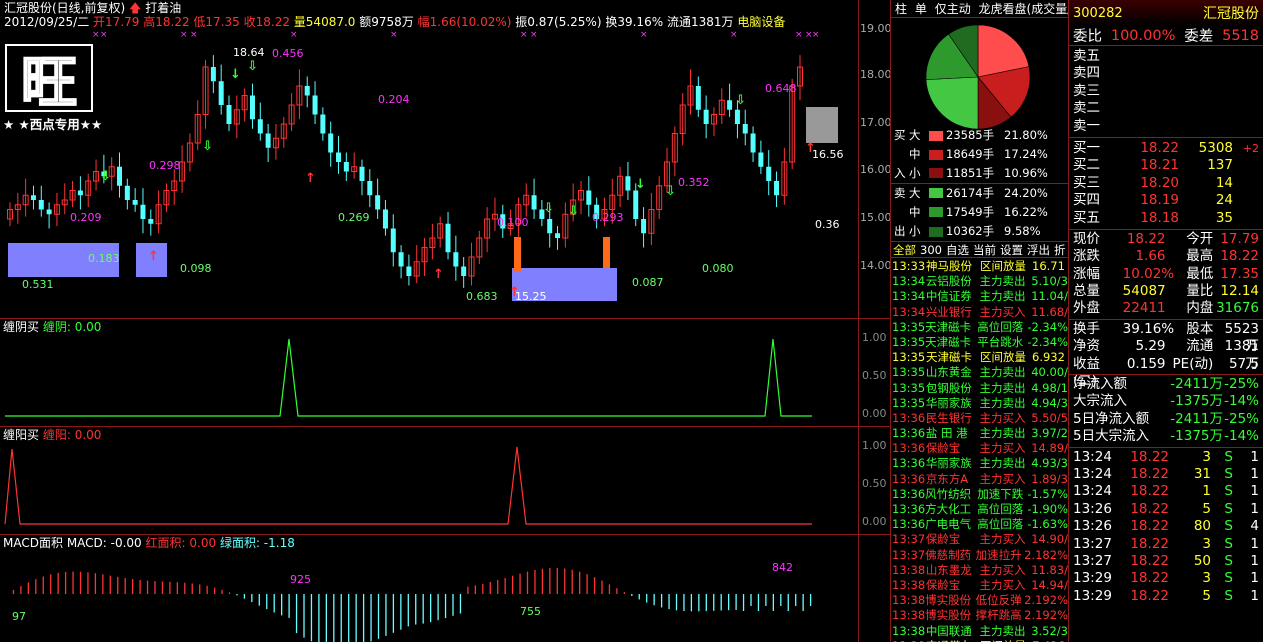  I want to click on alert-item: 13:35 华丽家族 主力卖出 4.94/3, so click(980, 403).